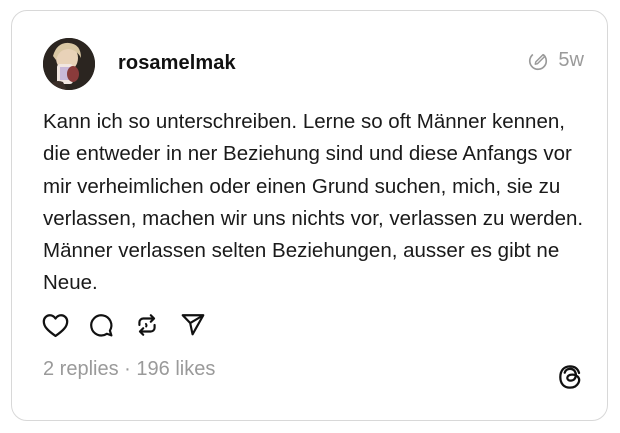  Describe the element at coordinates (538, 60) in the screenshot. I see `edited-pencil-circle-icon` at that location.